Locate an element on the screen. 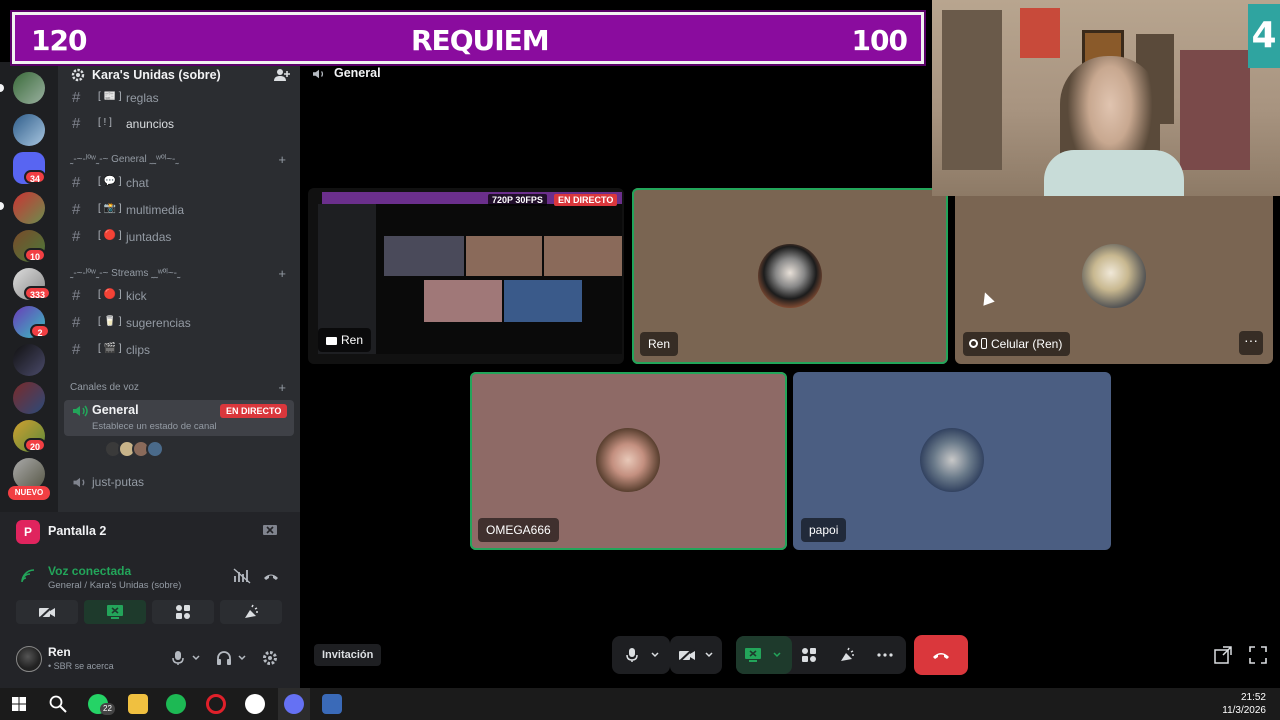 The image size is (1280, 720). channel-sugerencias: # [ 🥛 ] sugerencias is located at coordinates (179, 323).